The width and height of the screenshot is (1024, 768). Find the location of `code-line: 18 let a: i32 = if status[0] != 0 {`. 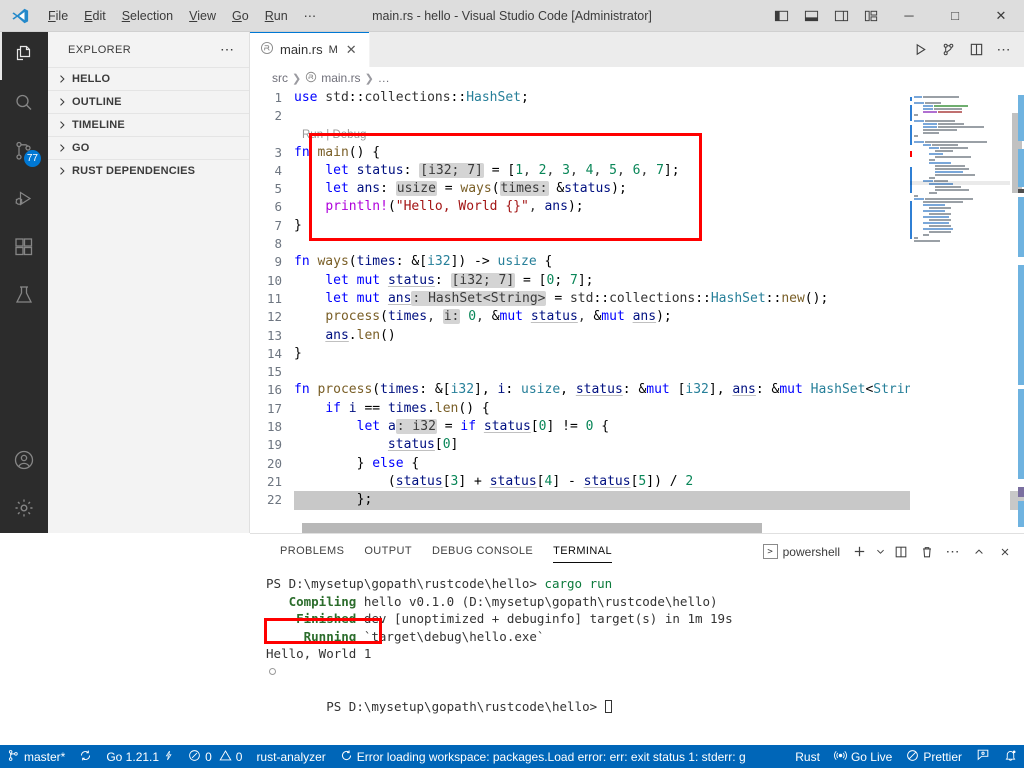

code-line: 18 let a: i32 = if status[0] != 0 { is located at coordinates (637, 427).